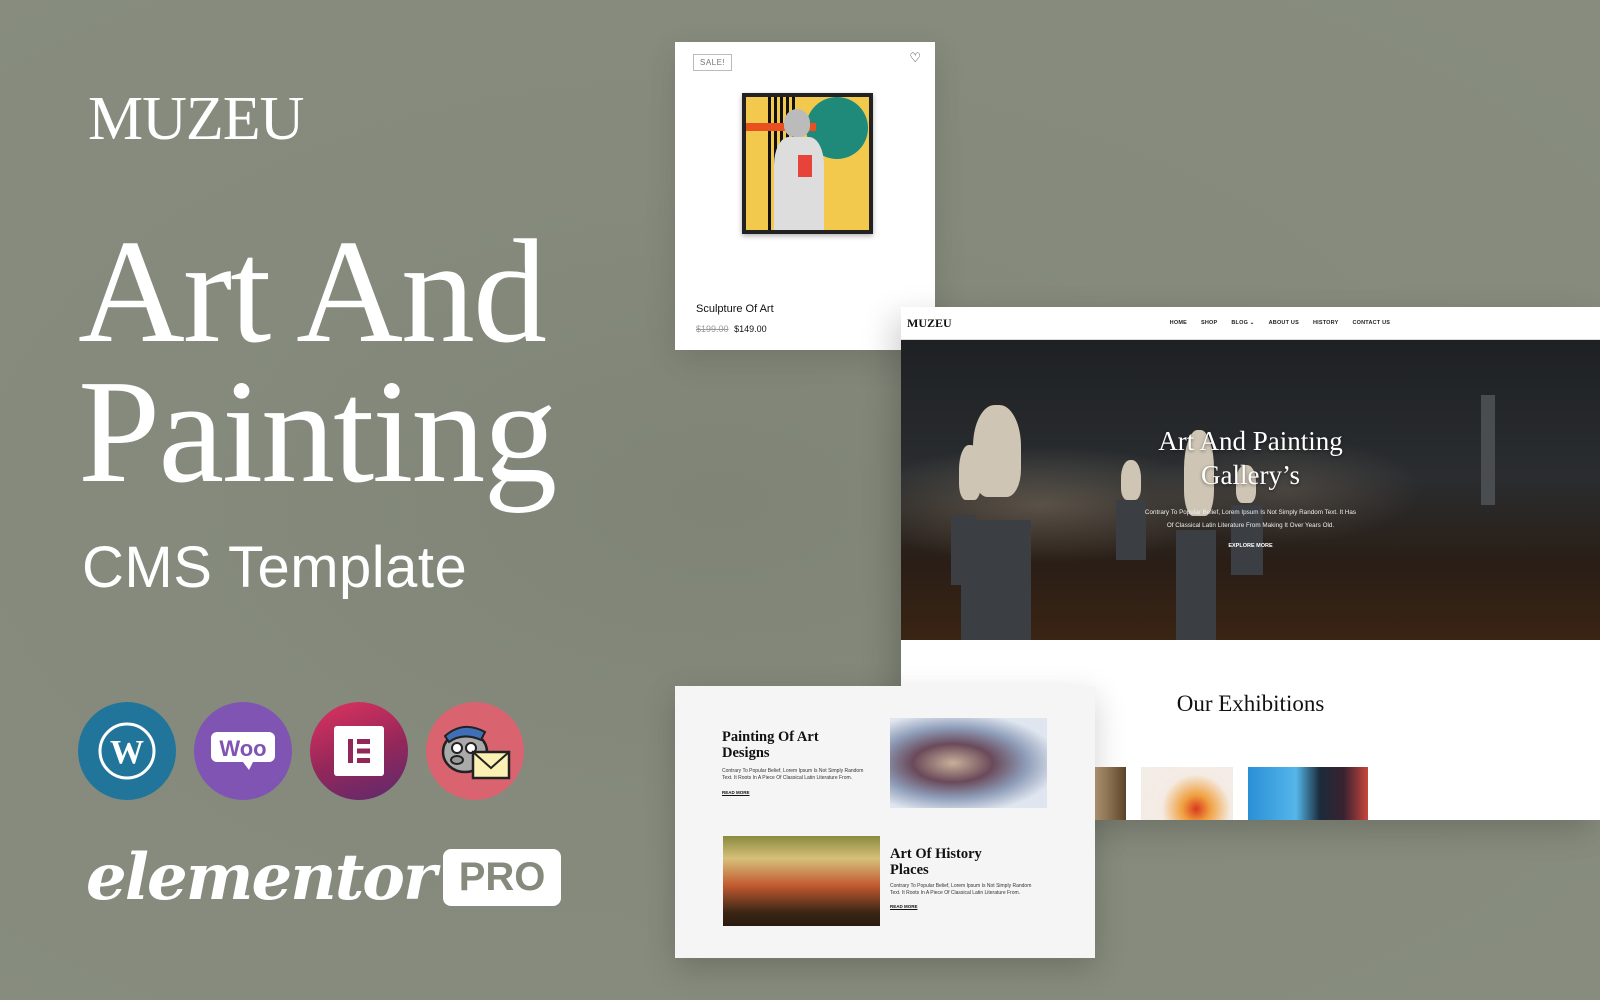  What do you see at coordinates (807, 163) in the screenshot?
I see `product-image` at bounding box center [807, 163].